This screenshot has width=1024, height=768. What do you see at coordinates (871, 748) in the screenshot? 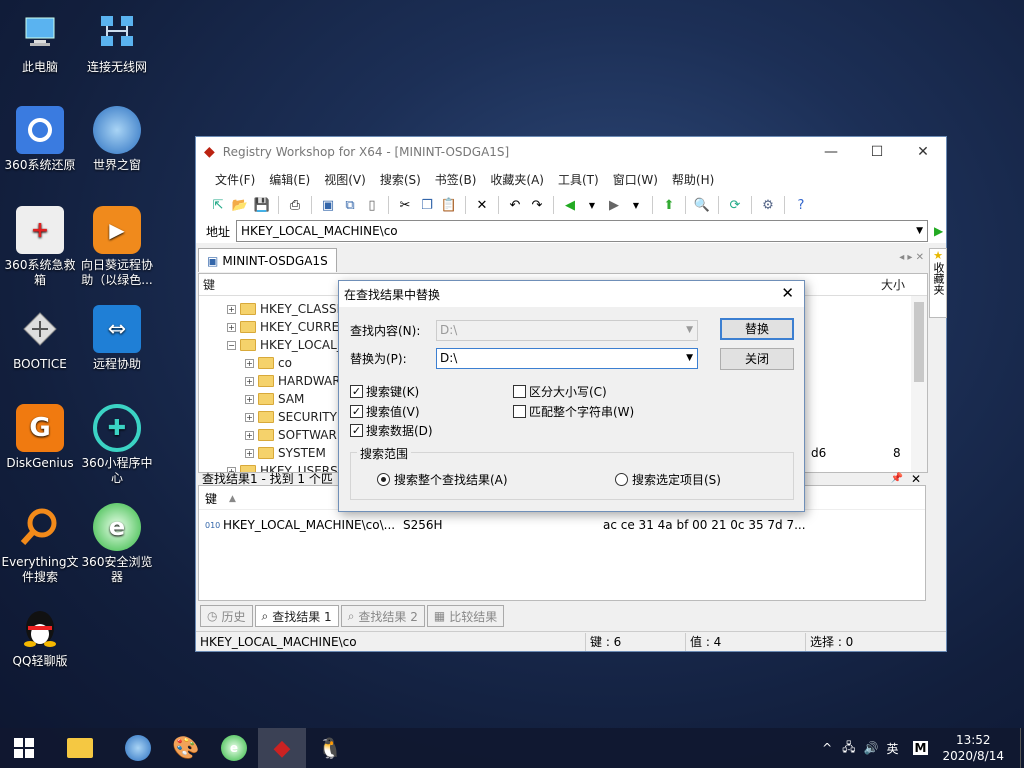
I see `speaker-icon: 🔊` at bounding box center [871, 748].